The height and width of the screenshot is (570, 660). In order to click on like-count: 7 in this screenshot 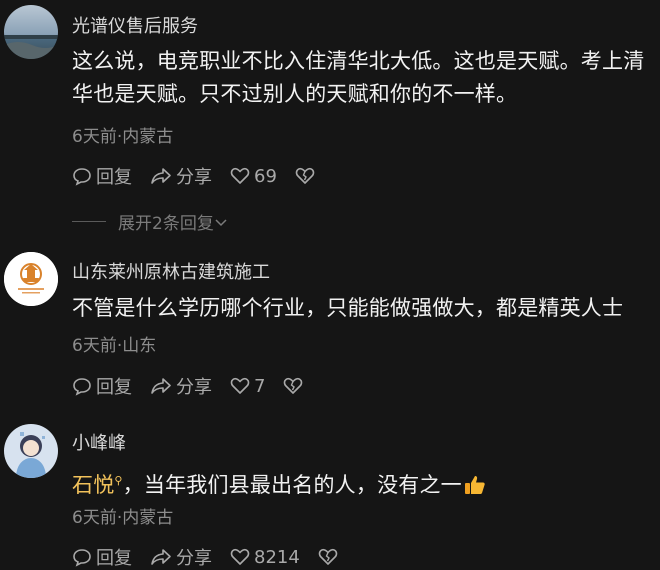, I will do `click(260, 386)`.